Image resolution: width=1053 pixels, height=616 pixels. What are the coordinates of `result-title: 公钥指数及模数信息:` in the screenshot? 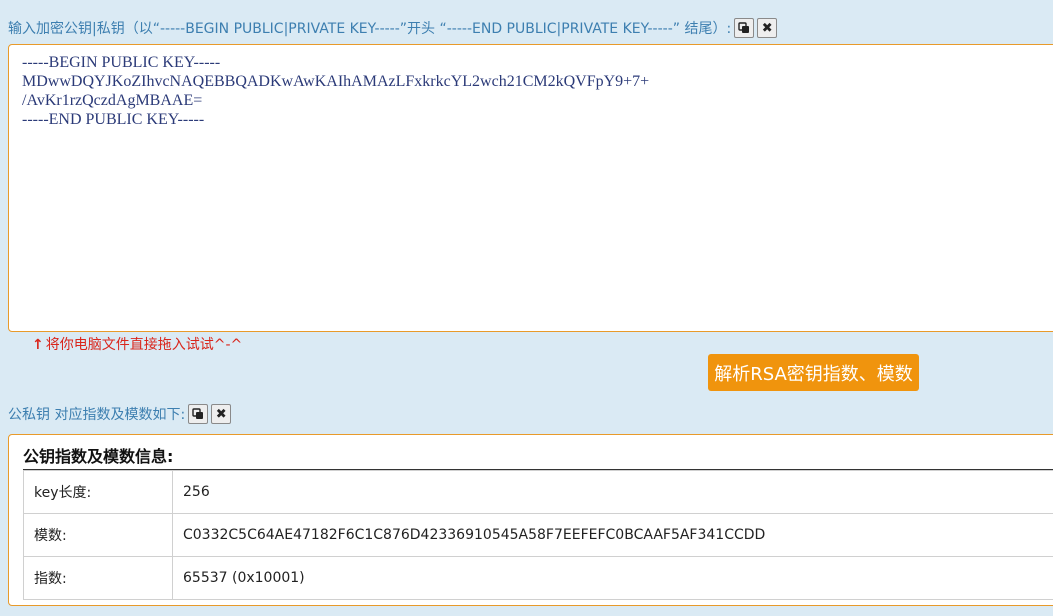 It's located at (538, 456).